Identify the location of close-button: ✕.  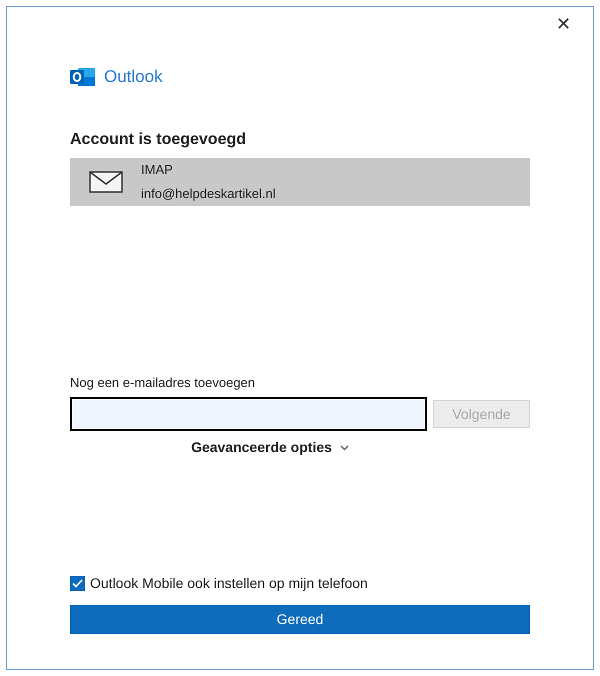
(563, 24).